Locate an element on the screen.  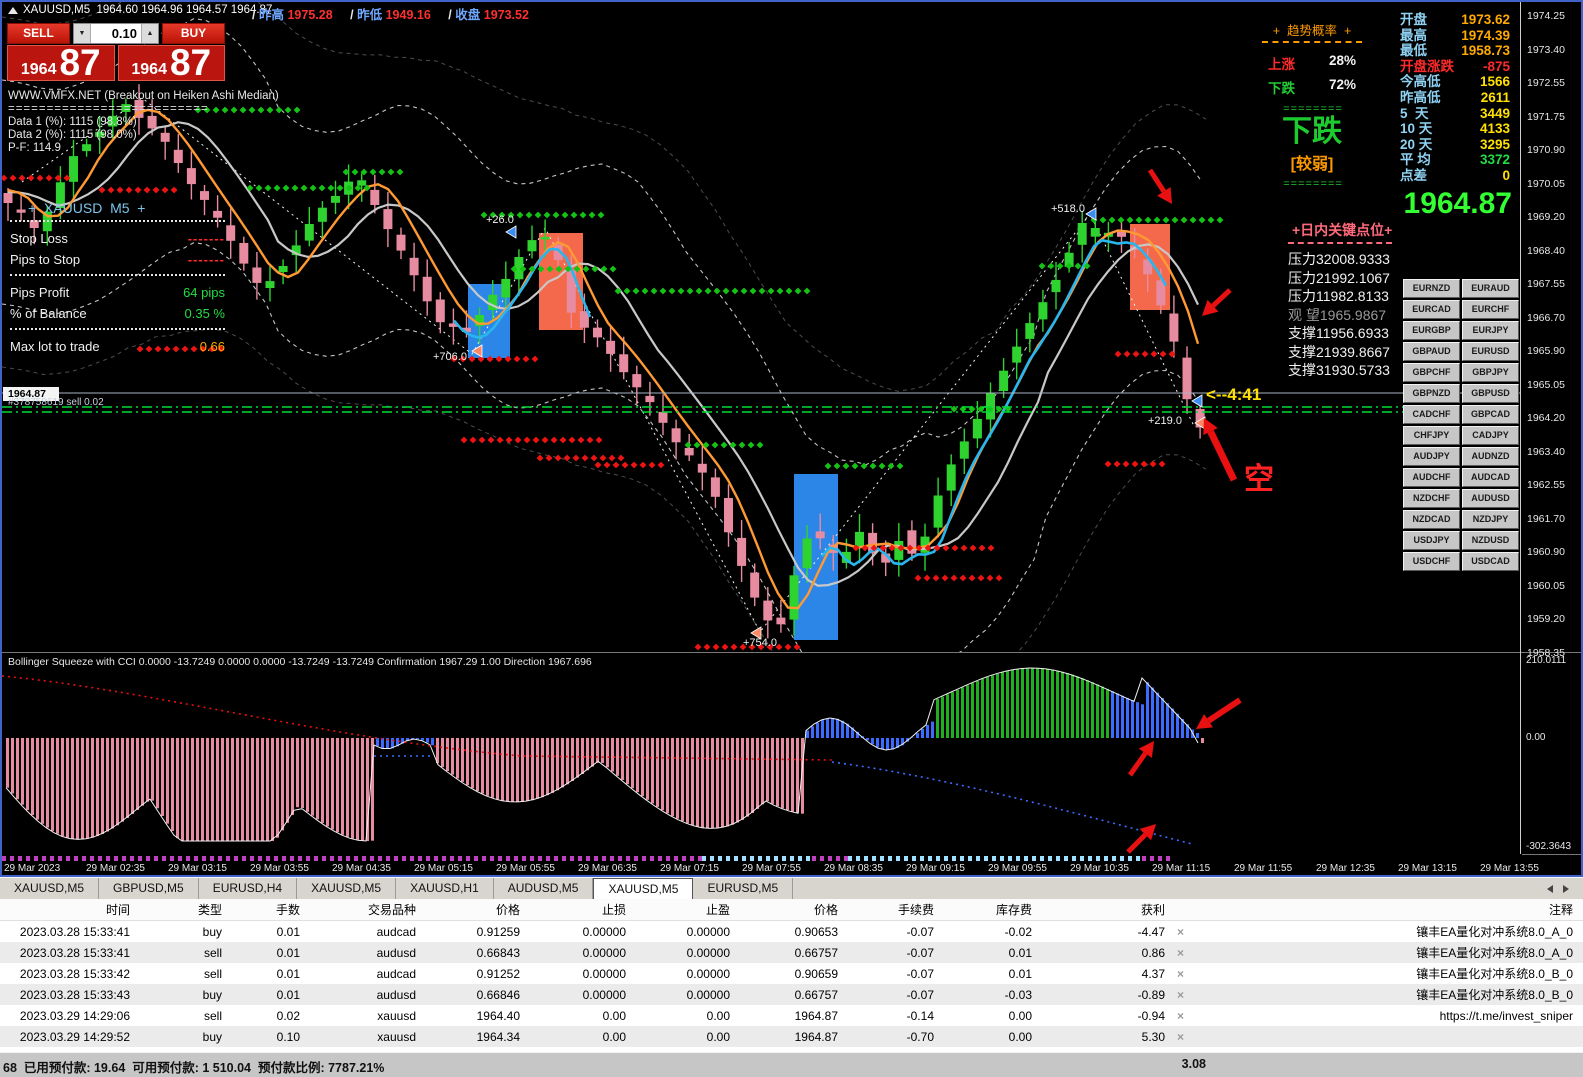
table-cell: audcad is located at coordinates (396, 973).